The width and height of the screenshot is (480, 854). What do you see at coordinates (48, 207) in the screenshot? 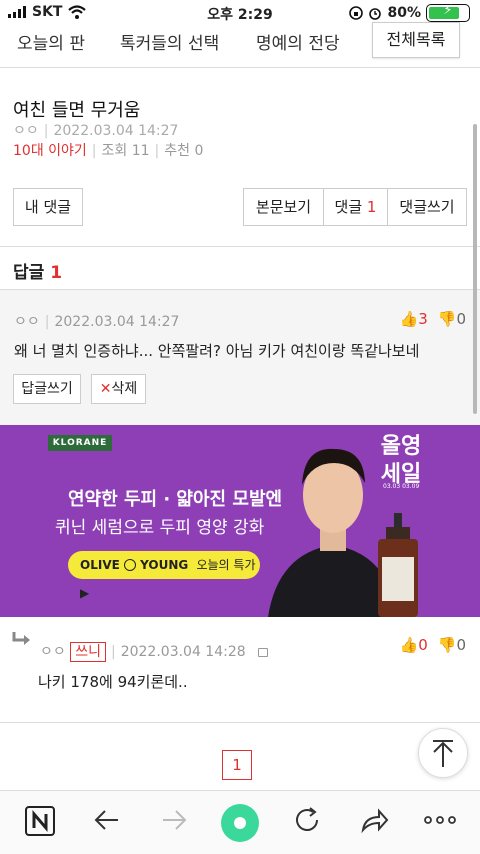
I see `my-comments-button: 내 댓글` at bounding box center [48, 207].